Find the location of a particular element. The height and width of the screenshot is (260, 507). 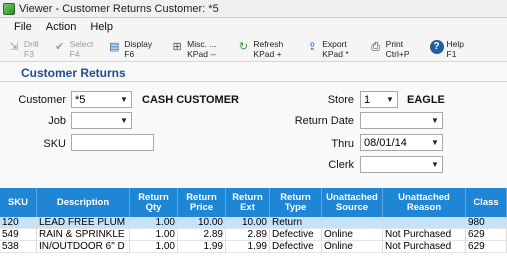

toolbar-label-line1: Help is located at coordinates (455, 44).